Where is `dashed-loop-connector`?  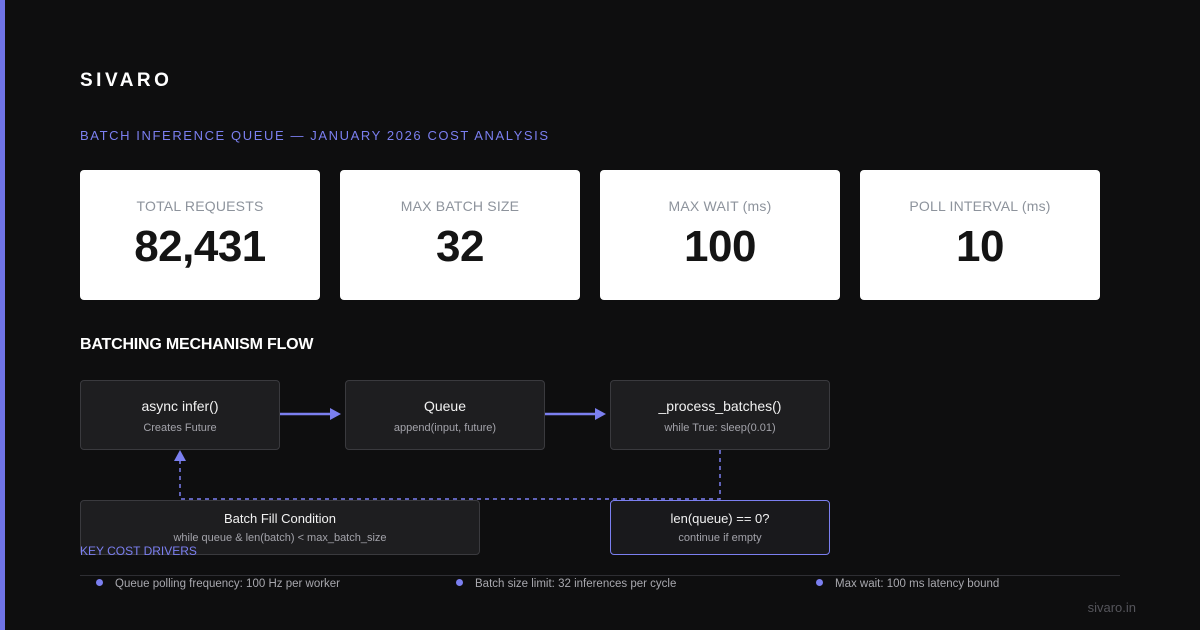
dashed-loop-connector is located at coordinates (450, 475).